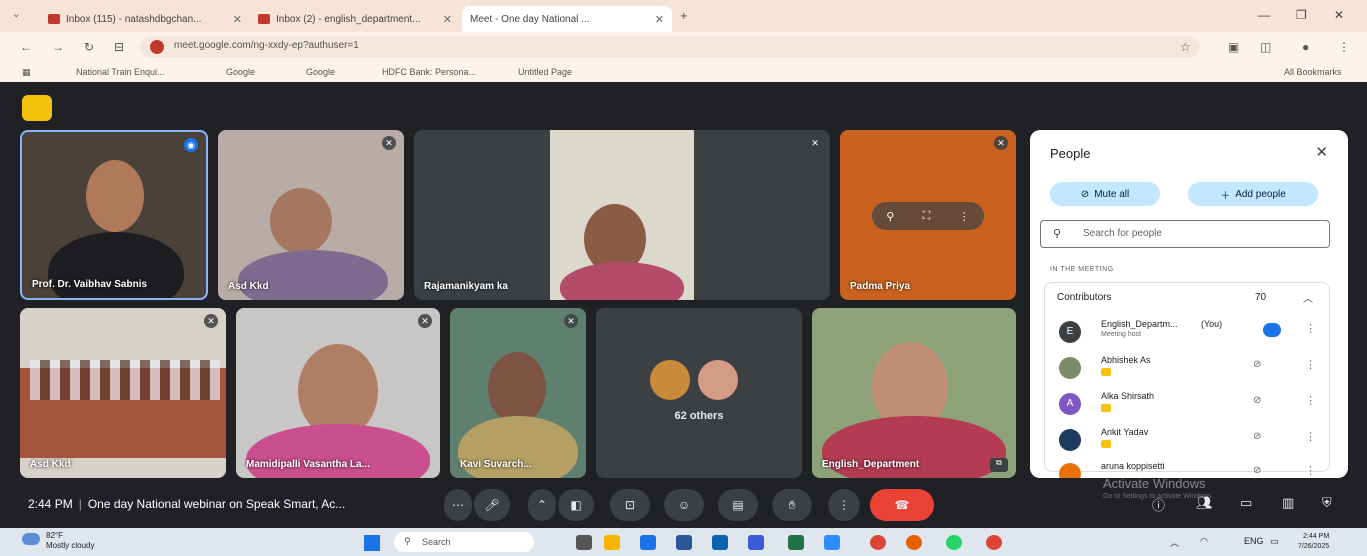 The height and width of the screenshot is (556, 1367). Describe the element at coordinates (878, 542) in the screenshot. I see `chrome-icon` at that location.